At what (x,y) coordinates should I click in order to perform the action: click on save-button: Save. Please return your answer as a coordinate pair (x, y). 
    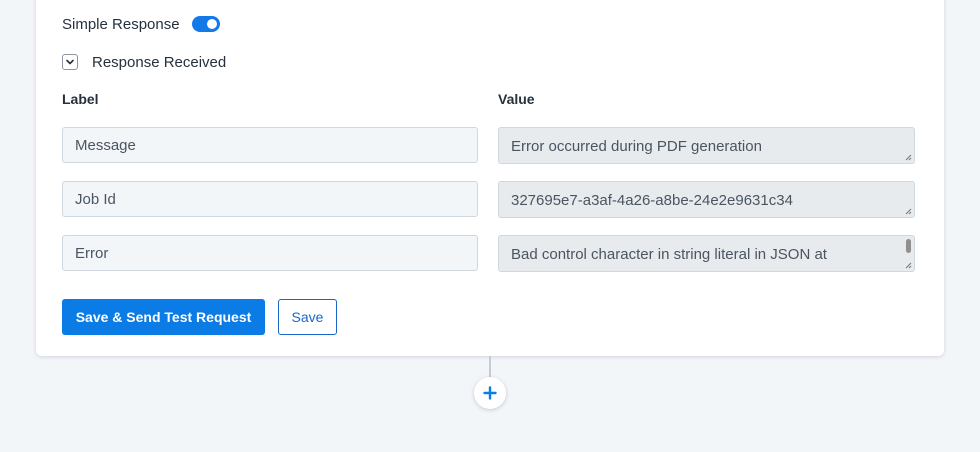
    Looking at the image, I should click on (307, 317).